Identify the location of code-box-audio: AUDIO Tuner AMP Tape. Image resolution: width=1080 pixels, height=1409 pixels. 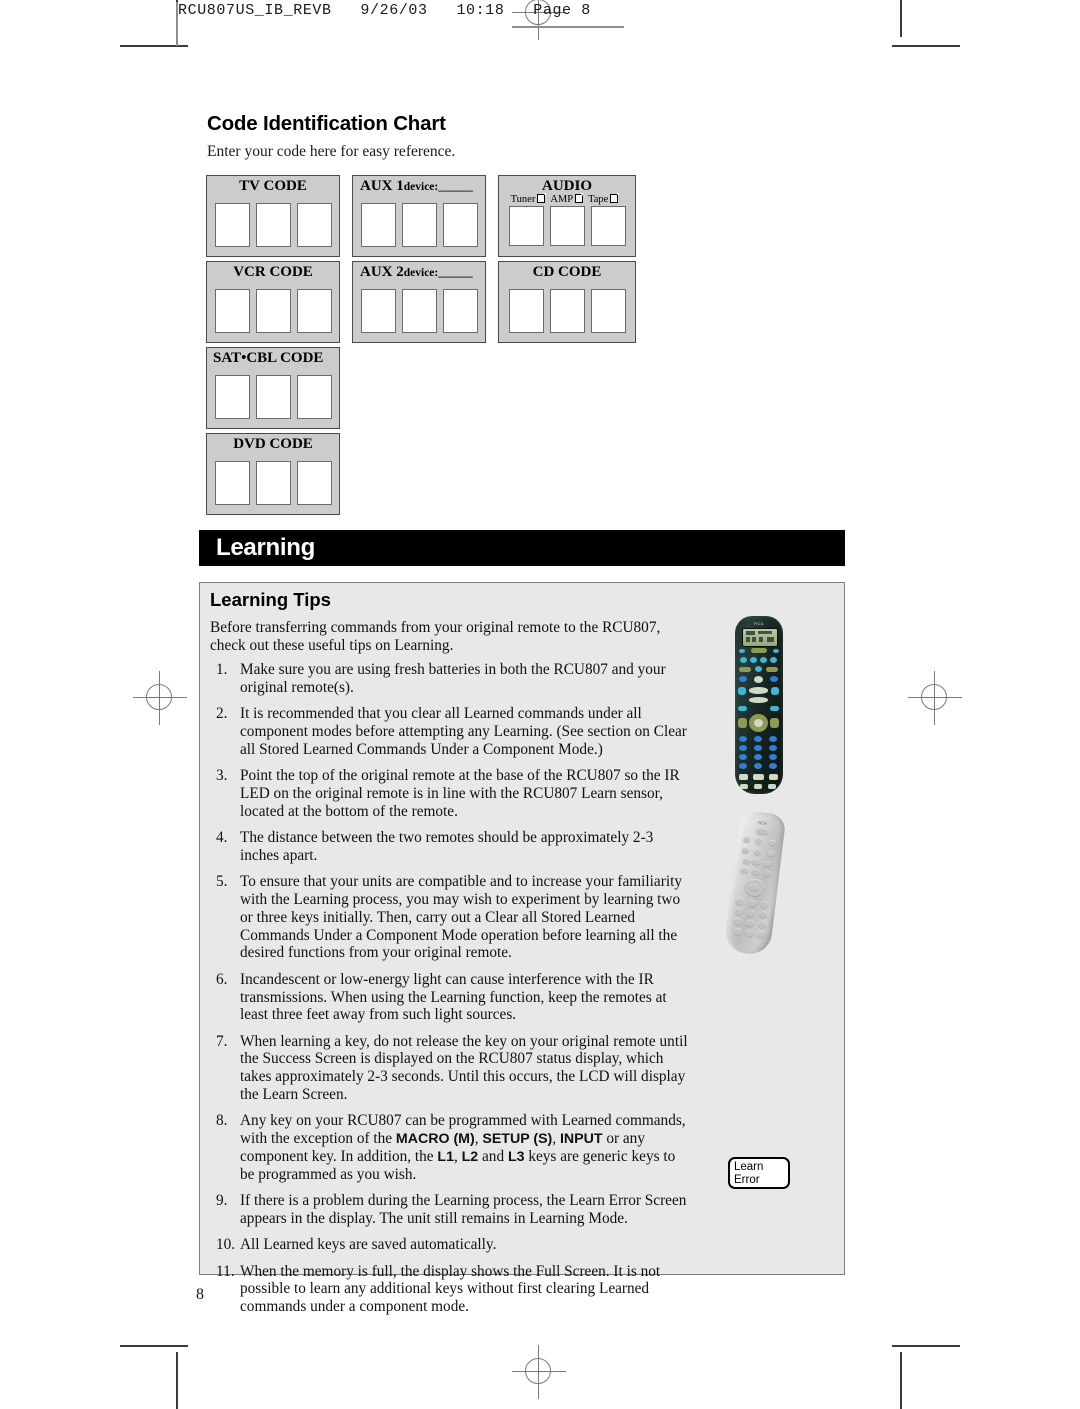
(567, 216).